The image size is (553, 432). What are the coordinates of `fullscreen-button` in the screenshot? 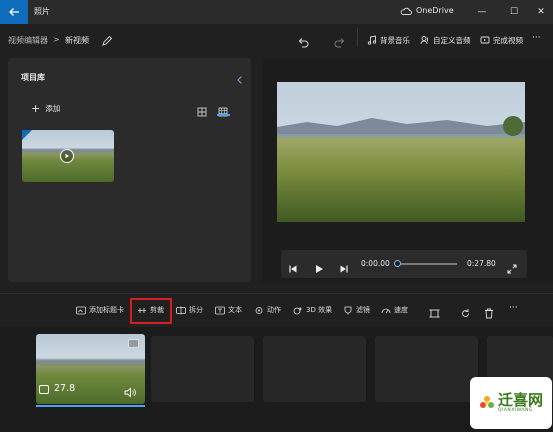 It's located at (512, 268).